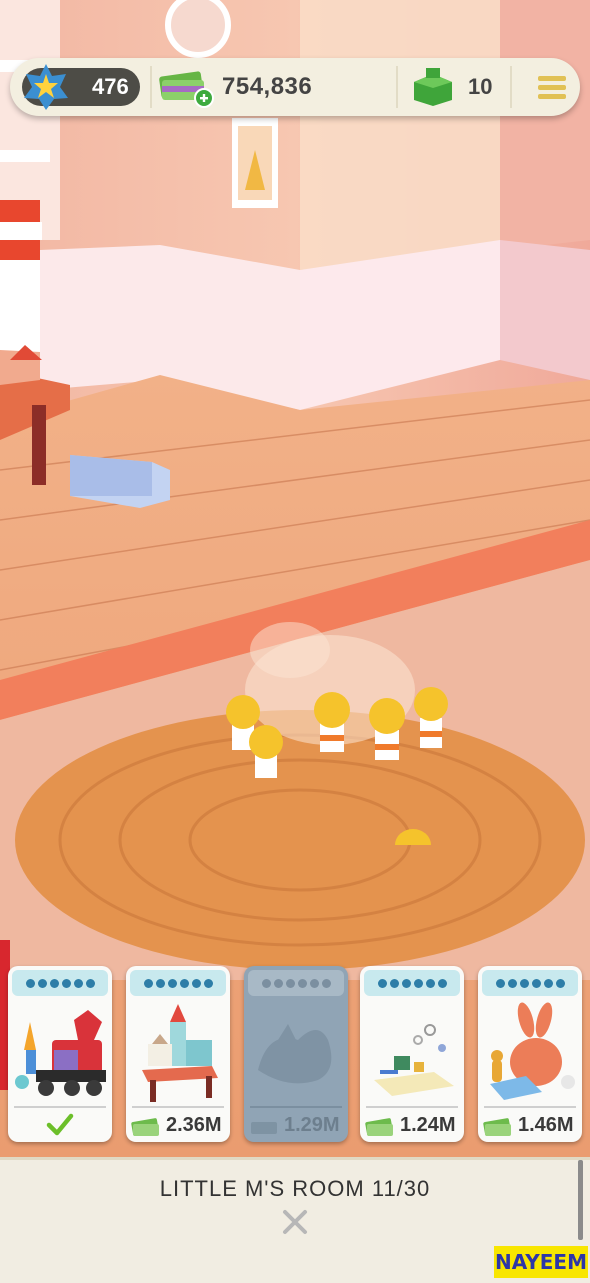 The height and width of the screenshot is (1283, 590). I want to click on cash-stack-icon, so click(186, 89).